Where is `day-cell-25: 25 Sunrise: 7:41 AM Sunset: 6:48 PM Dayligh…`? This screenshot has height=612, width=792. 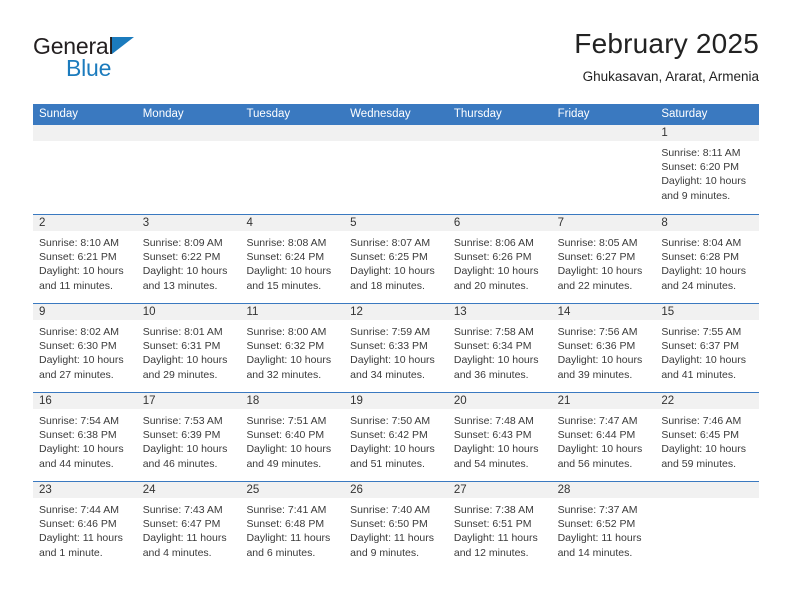
day-cell-25: 25 Sunrise: 7:41 AM Sunset: 6:48 PM Dayligh… is located at coordinates (292, 526).